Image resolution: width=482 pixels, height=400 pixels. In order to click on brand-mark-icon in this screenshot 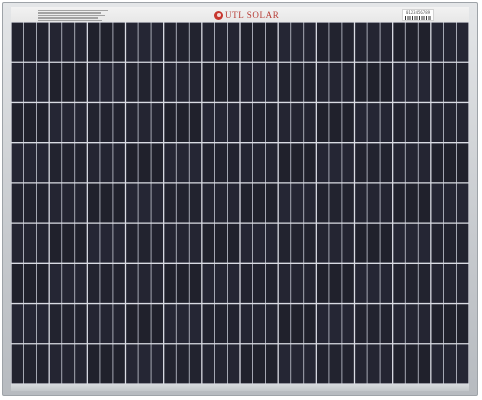, I will do `click(218, 15)`.